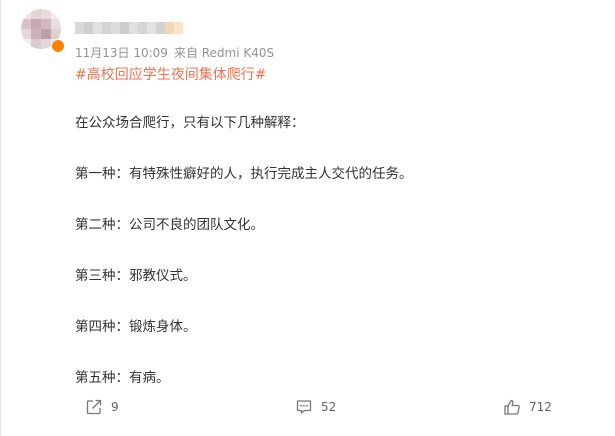  I want to click on paragraph-reason-1: 第一种：有特殊性癖好的人，执行完成主人交代的任务。, so click(244, 174).